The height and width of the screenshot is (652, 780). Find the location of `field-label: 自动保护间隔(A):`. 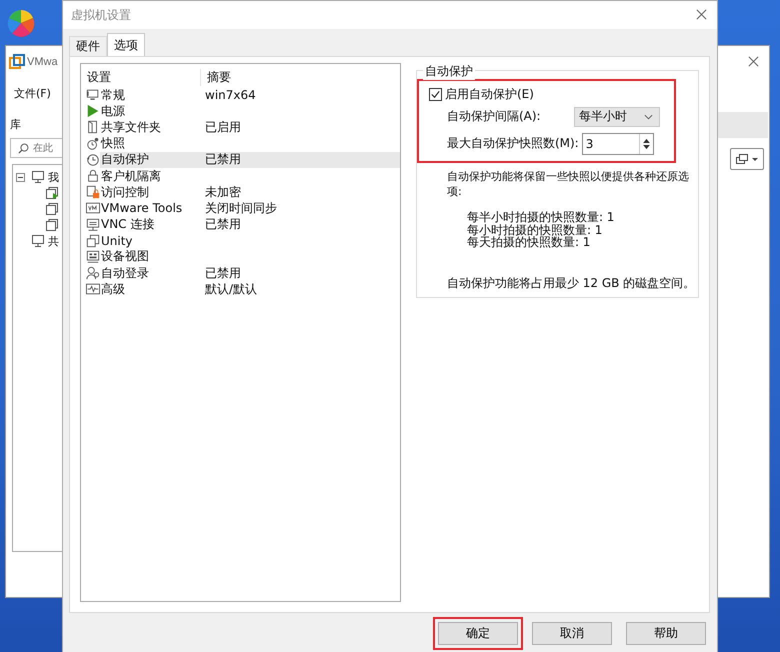

field-label: 自动保护间隔(A): is located at coordinates (494, 116).